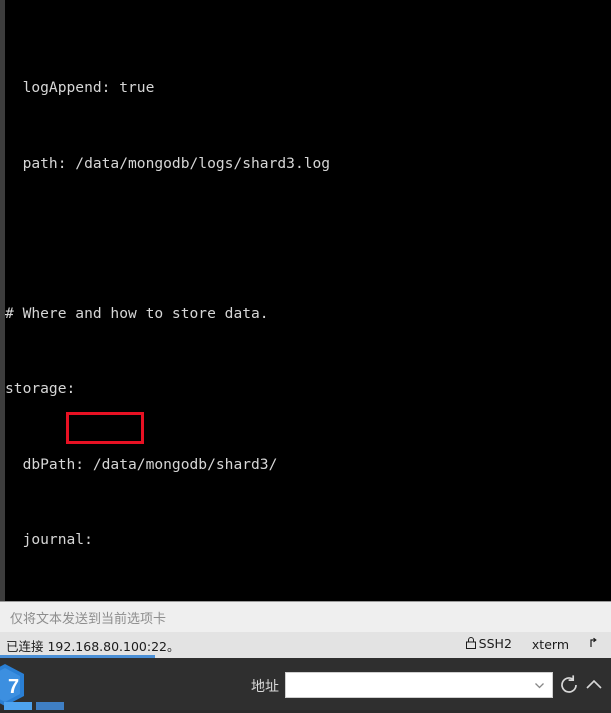  Describe the element at coordinates (40, 389) in the screenshot. I see `terminal-line: storage:` at that location.